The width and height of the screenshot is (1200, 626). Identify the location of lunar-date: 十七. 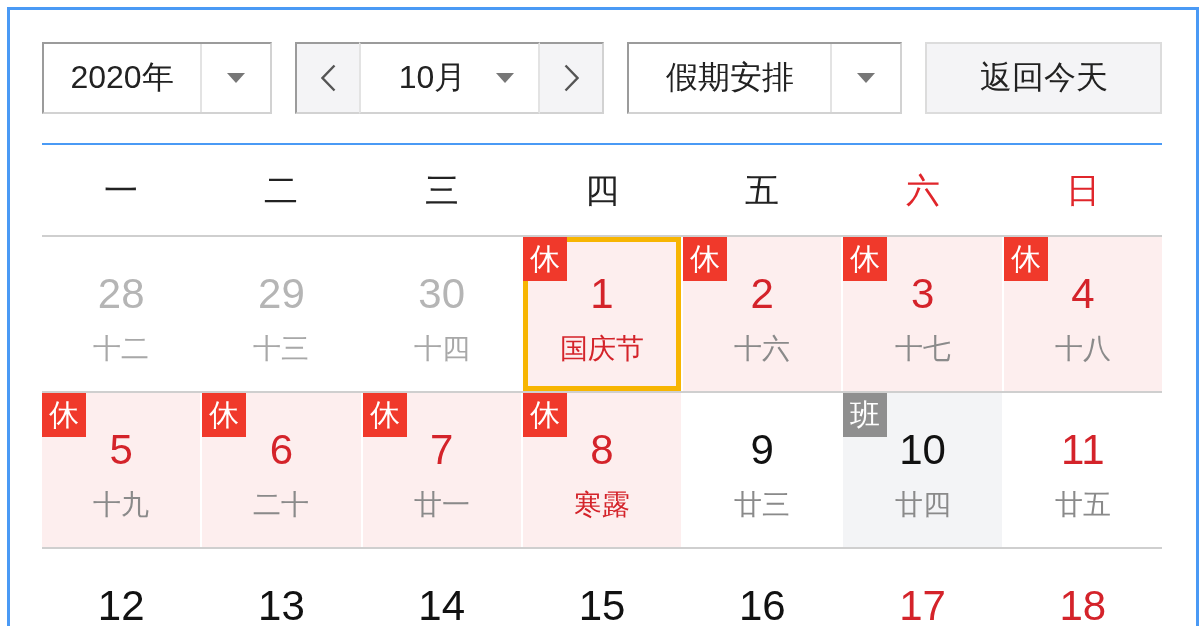
(922, 349).